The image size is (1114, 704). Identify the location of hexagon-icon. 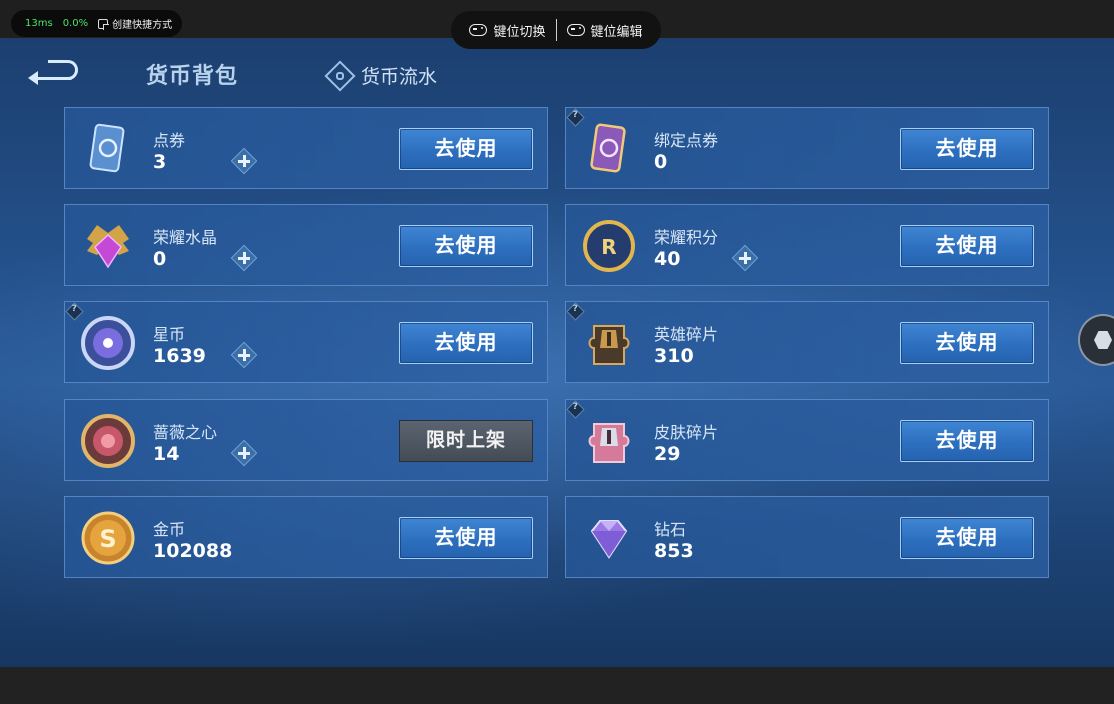
(1103, 340).